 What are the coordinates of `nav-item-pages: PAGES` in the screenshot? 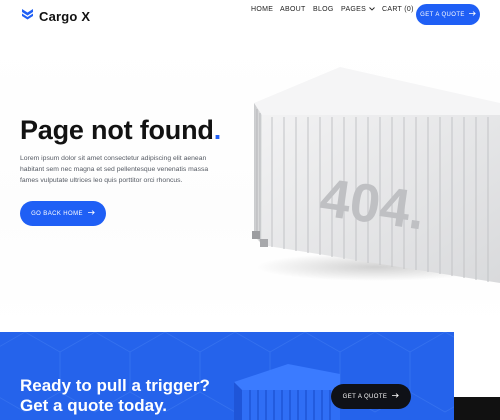 It's located at (358, 9).